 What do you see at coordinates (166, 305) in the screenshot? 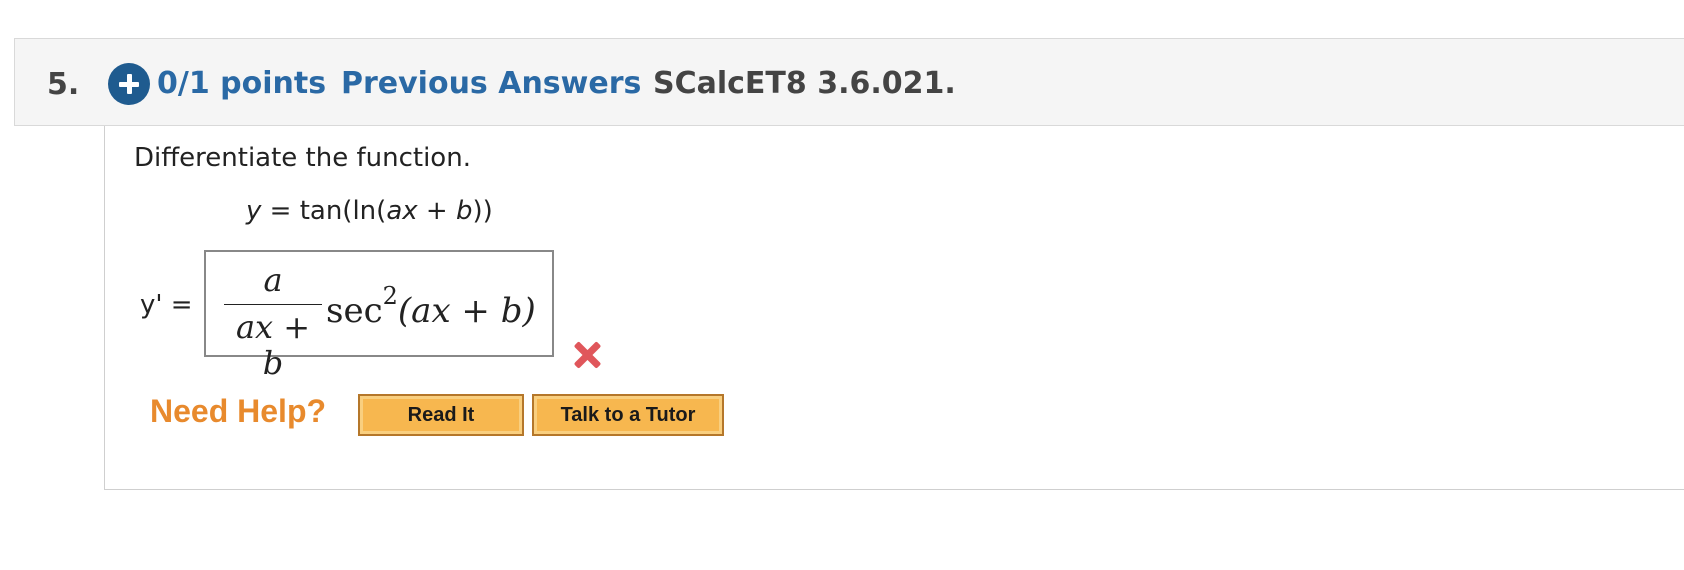
I see `answer-label: y' =` at bounding box center [166, 305].